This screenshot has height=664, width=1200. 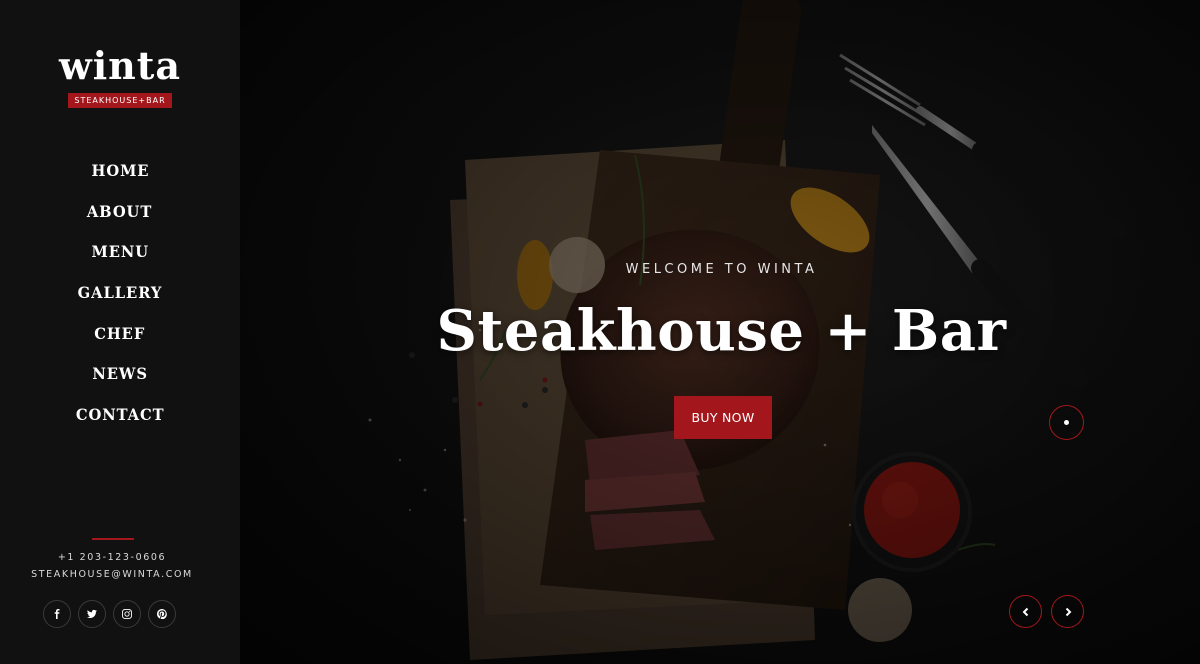 I want to click on nav-link-gallery: GALLERY, so click(x=120, y=292).